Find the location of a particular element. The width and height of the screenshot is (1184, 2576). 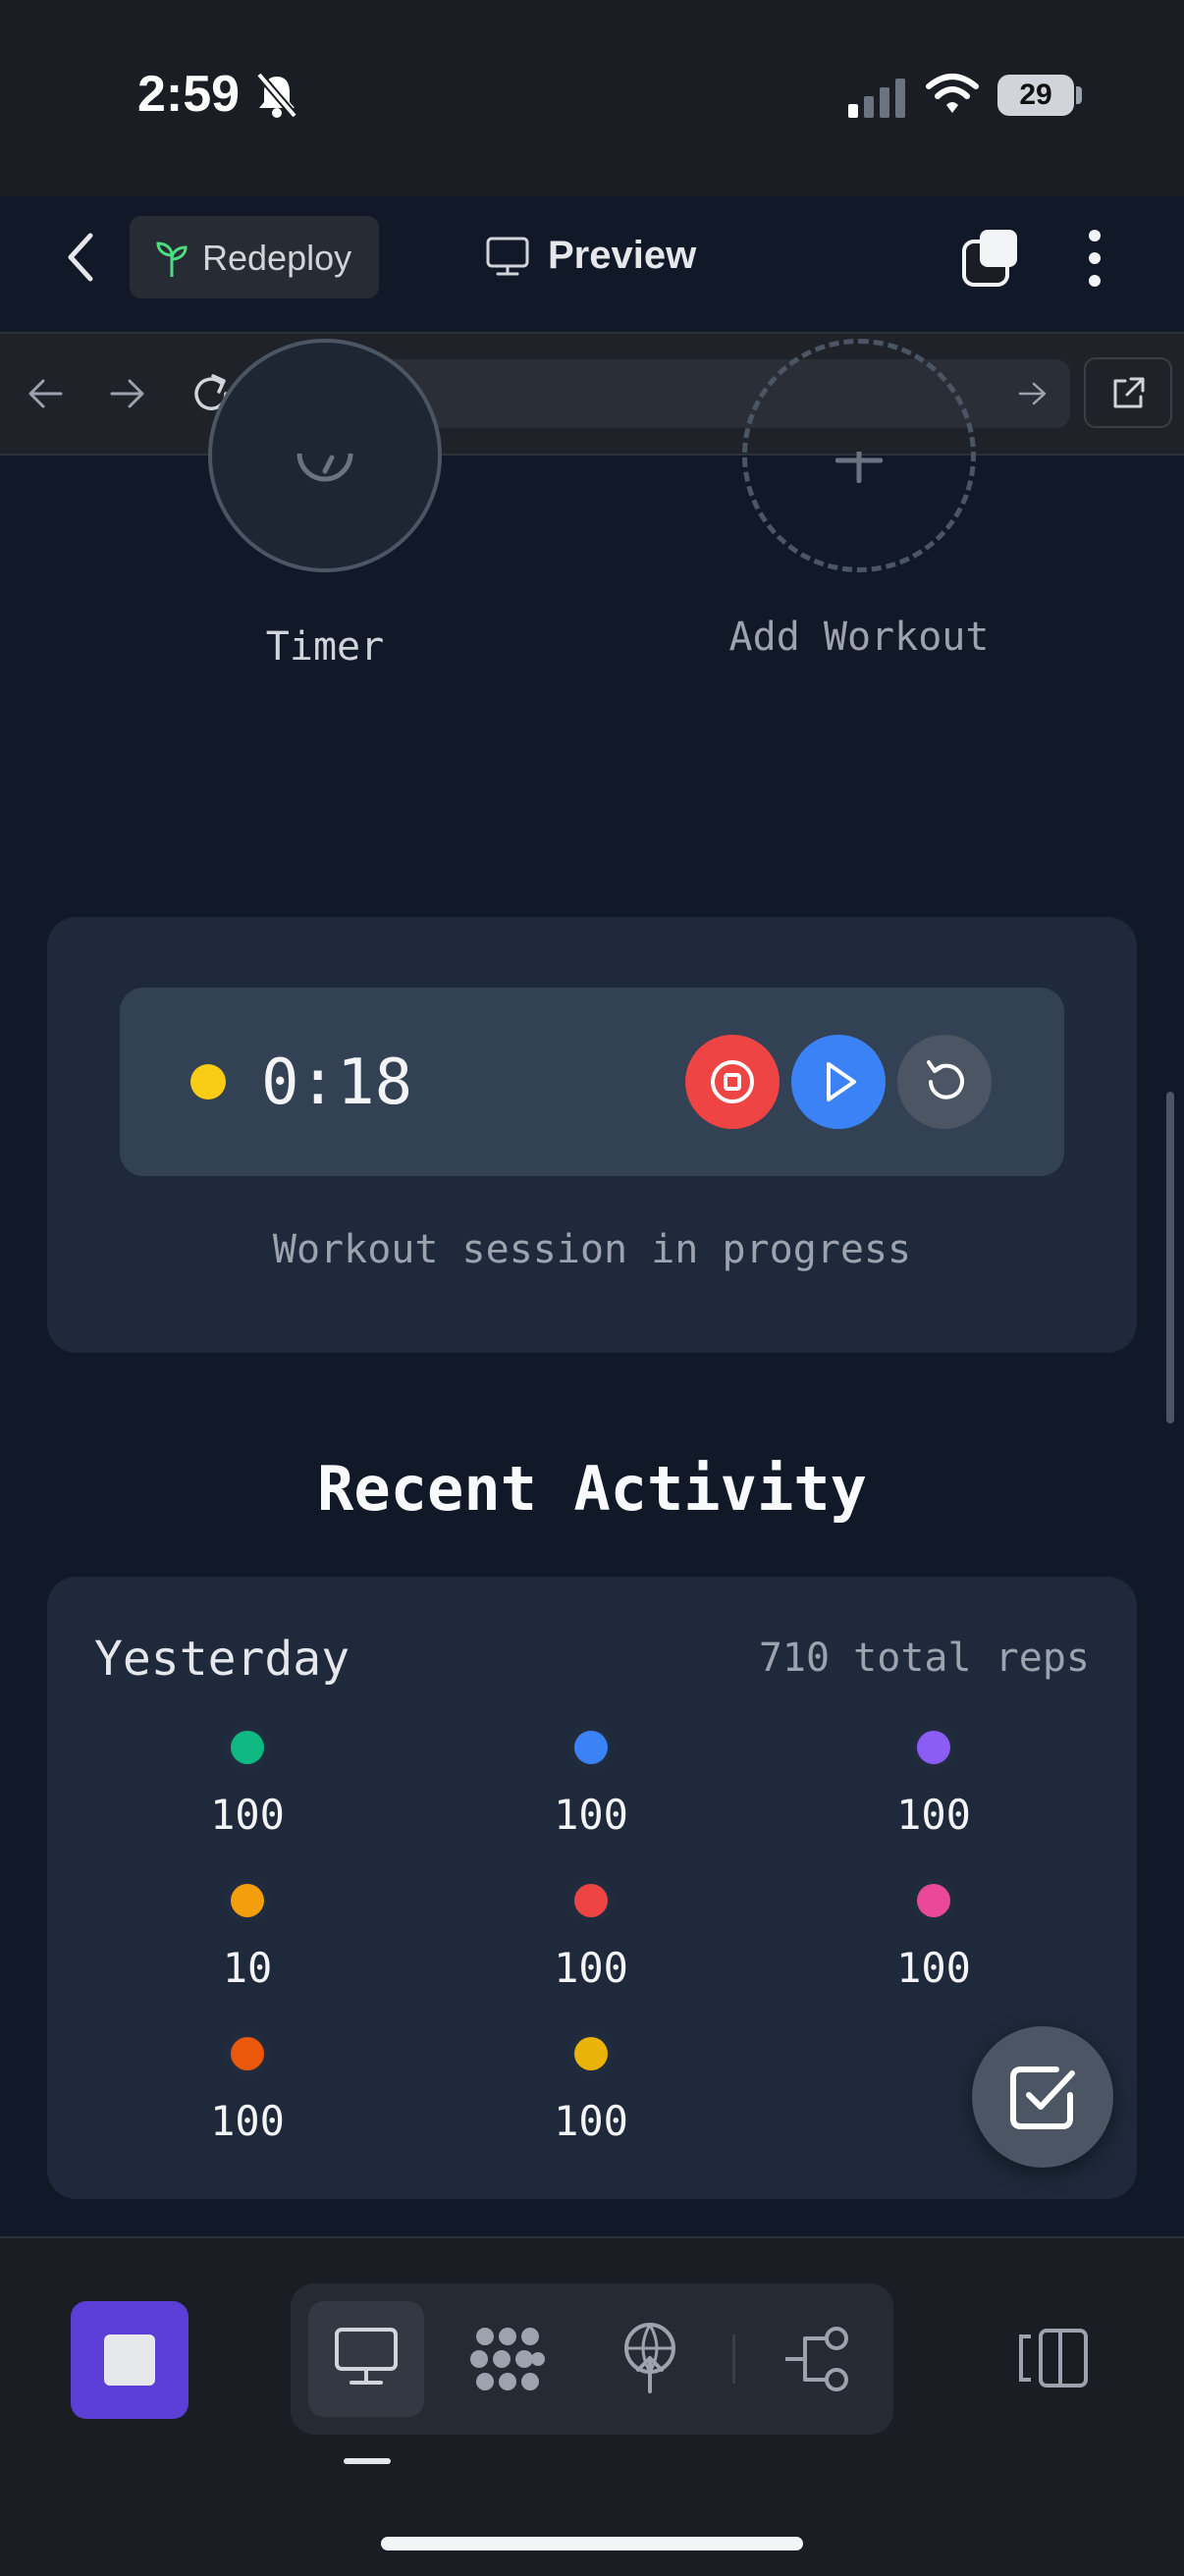

recent-activity-title: Recent Activity is located at coordinates (592, 1489).